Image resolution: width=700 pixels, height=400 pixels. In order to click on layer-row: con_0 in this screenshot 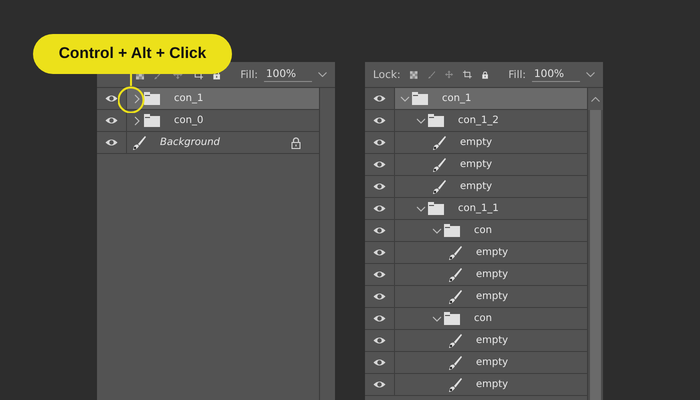, I will do `click(223, 120)`.